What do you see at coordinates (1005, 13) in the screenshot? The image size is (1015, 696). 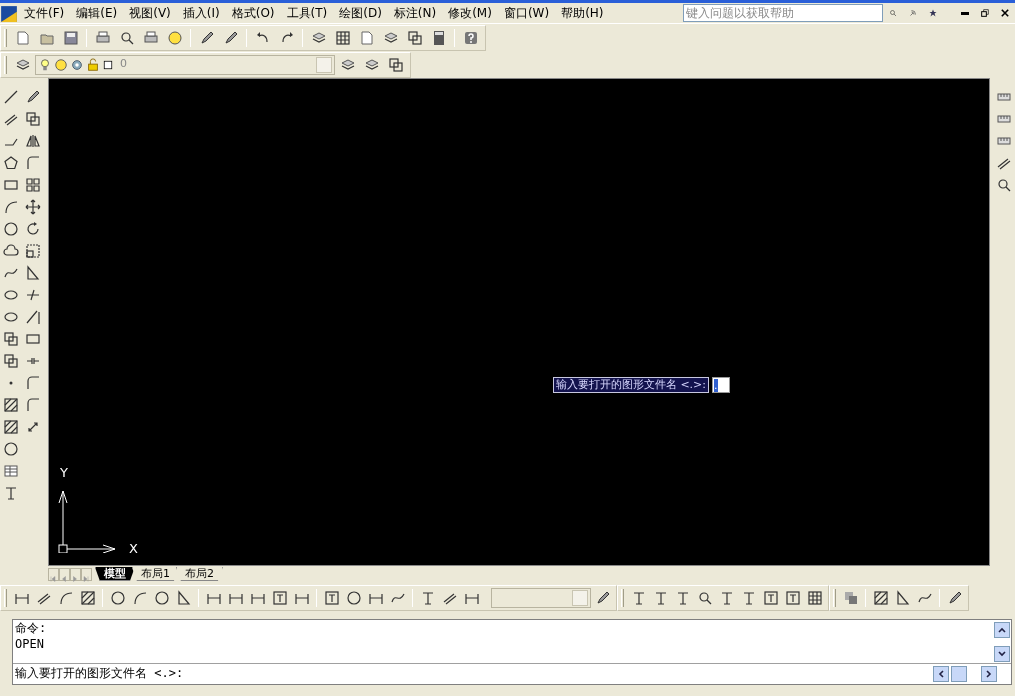 I see `close-icon` at bounding box center [1005, 13].